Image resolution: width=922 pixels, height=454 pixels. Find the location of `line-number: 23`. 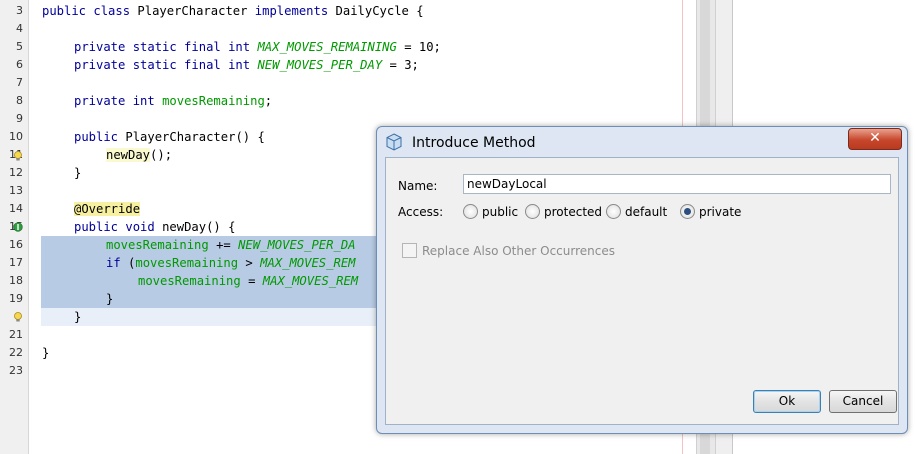

line-number: 23 is located at coordinates (16, 370).